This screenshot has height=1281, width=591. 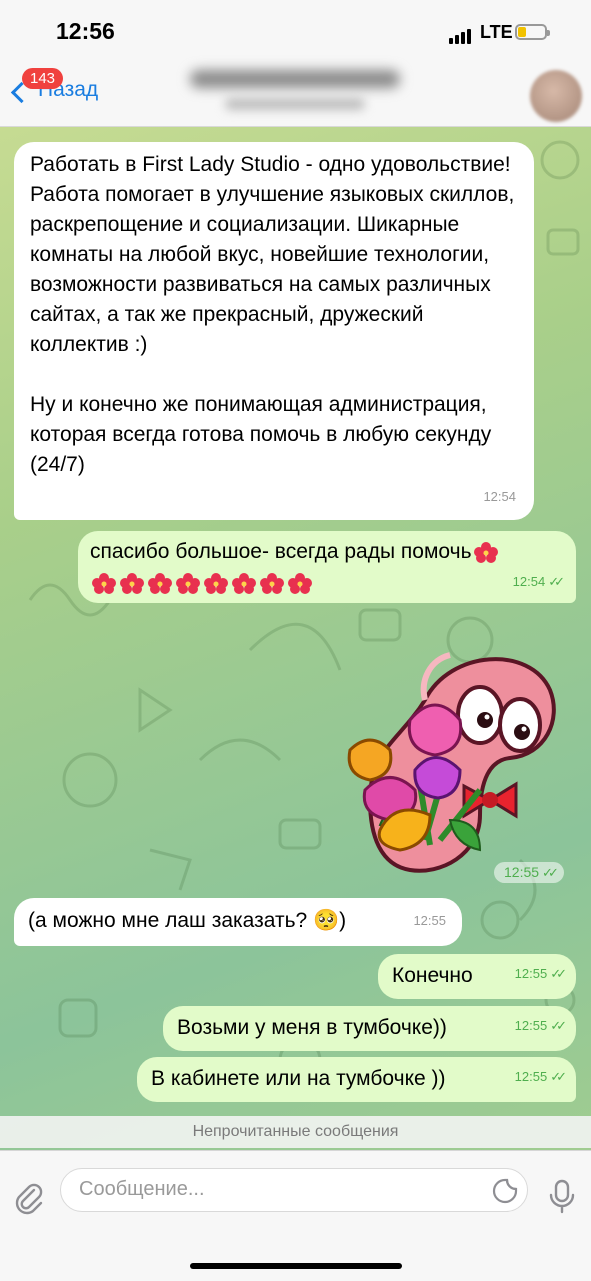 I want to click on message-text-content: спасибо большое- всегда рады помочь, so click(x=281, y=551).